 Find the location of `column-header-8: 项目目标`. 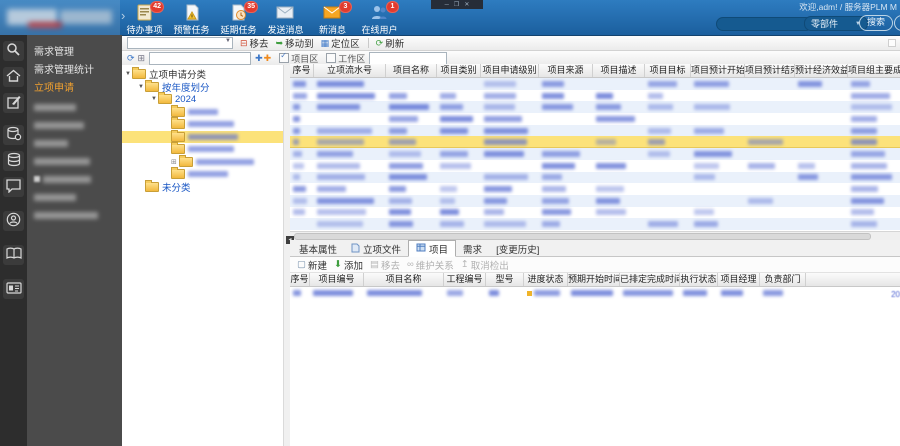

column-header-8: 项目目标 is located at coordinates (668, 70).